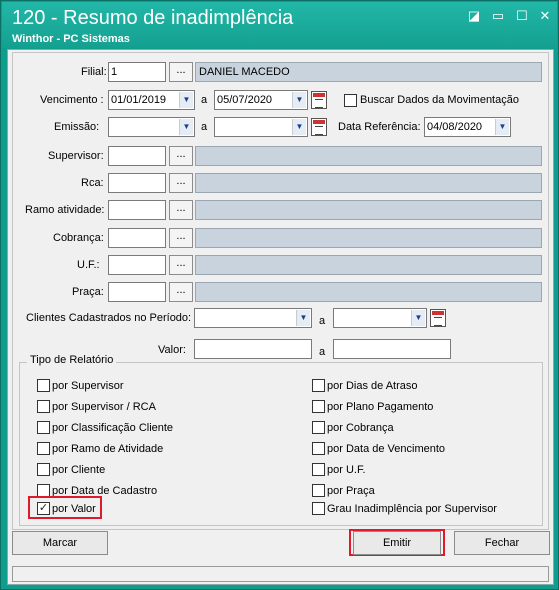  What do you see at coordinates (386, 449) in the screenshot?
I see `label-por-data-de-vencimento: por Data de Vencimento` at bounding box center [386, 449].